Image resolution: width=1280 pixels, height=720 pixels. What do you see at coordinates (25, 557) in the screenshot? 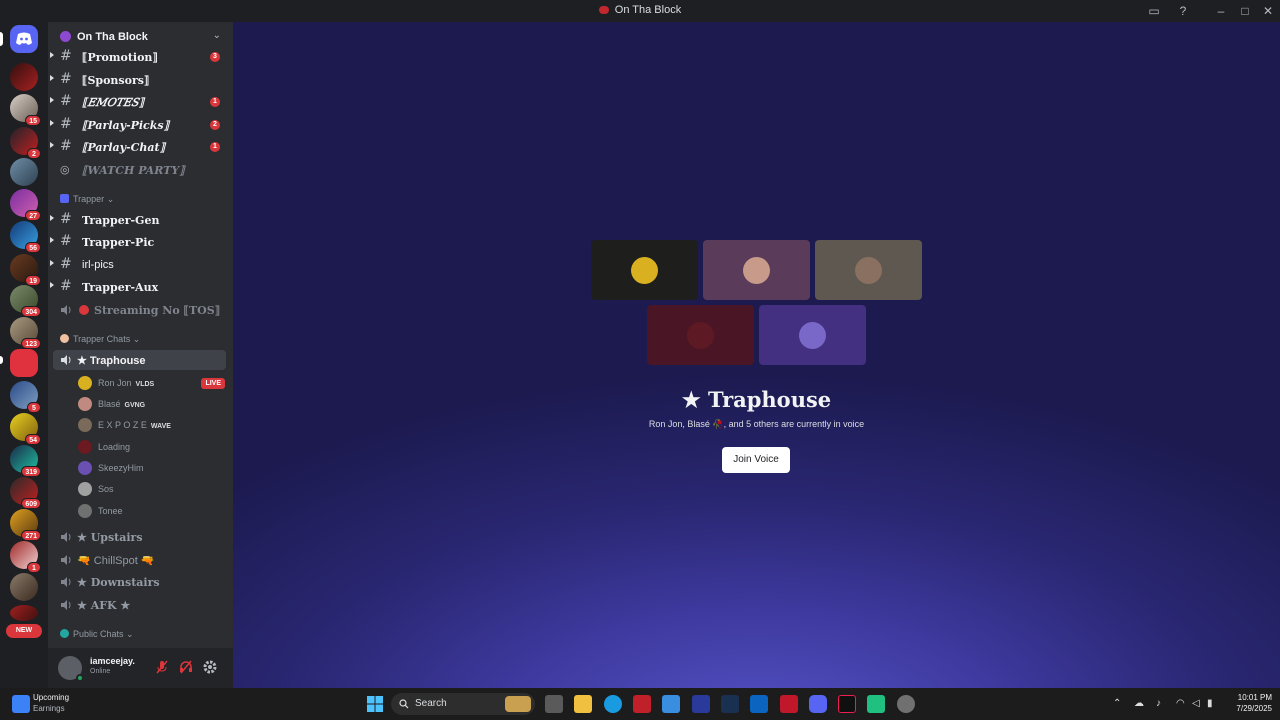
I see `server-icon: 1` at bounding box center [25, 557].